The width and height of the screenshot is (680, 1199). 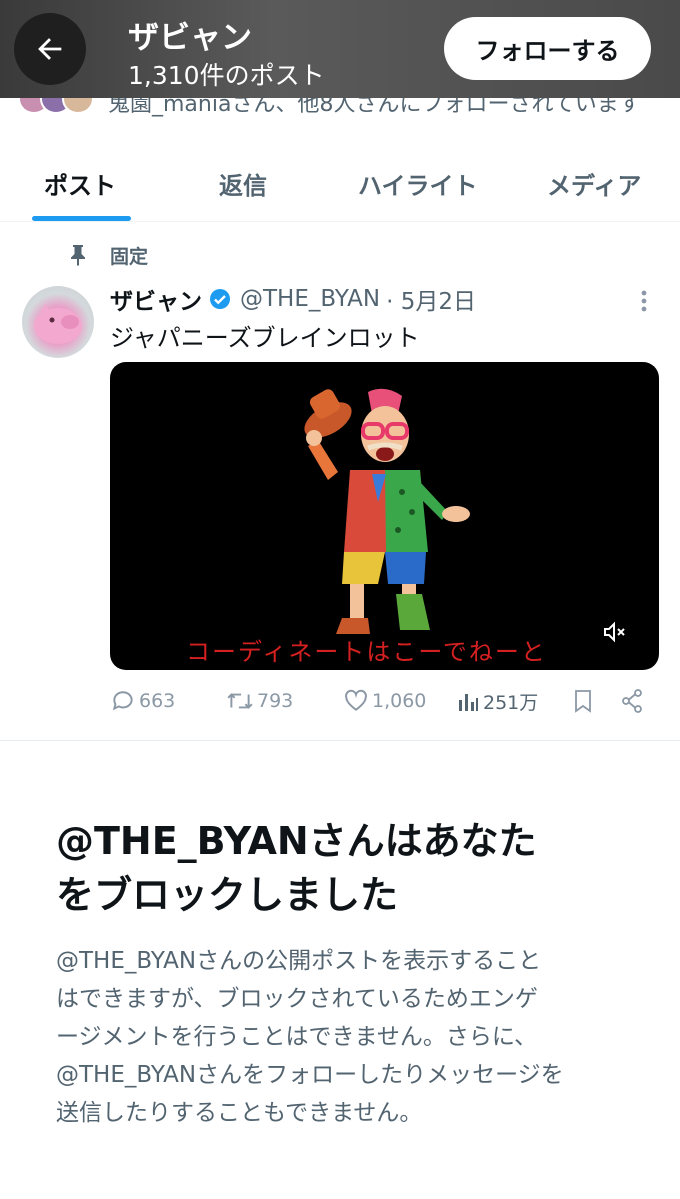 What do you see at coordinates (190, 38) in the screenshot?
I see `header-profile-name: ザビャン` at bounding box center [190, 38].